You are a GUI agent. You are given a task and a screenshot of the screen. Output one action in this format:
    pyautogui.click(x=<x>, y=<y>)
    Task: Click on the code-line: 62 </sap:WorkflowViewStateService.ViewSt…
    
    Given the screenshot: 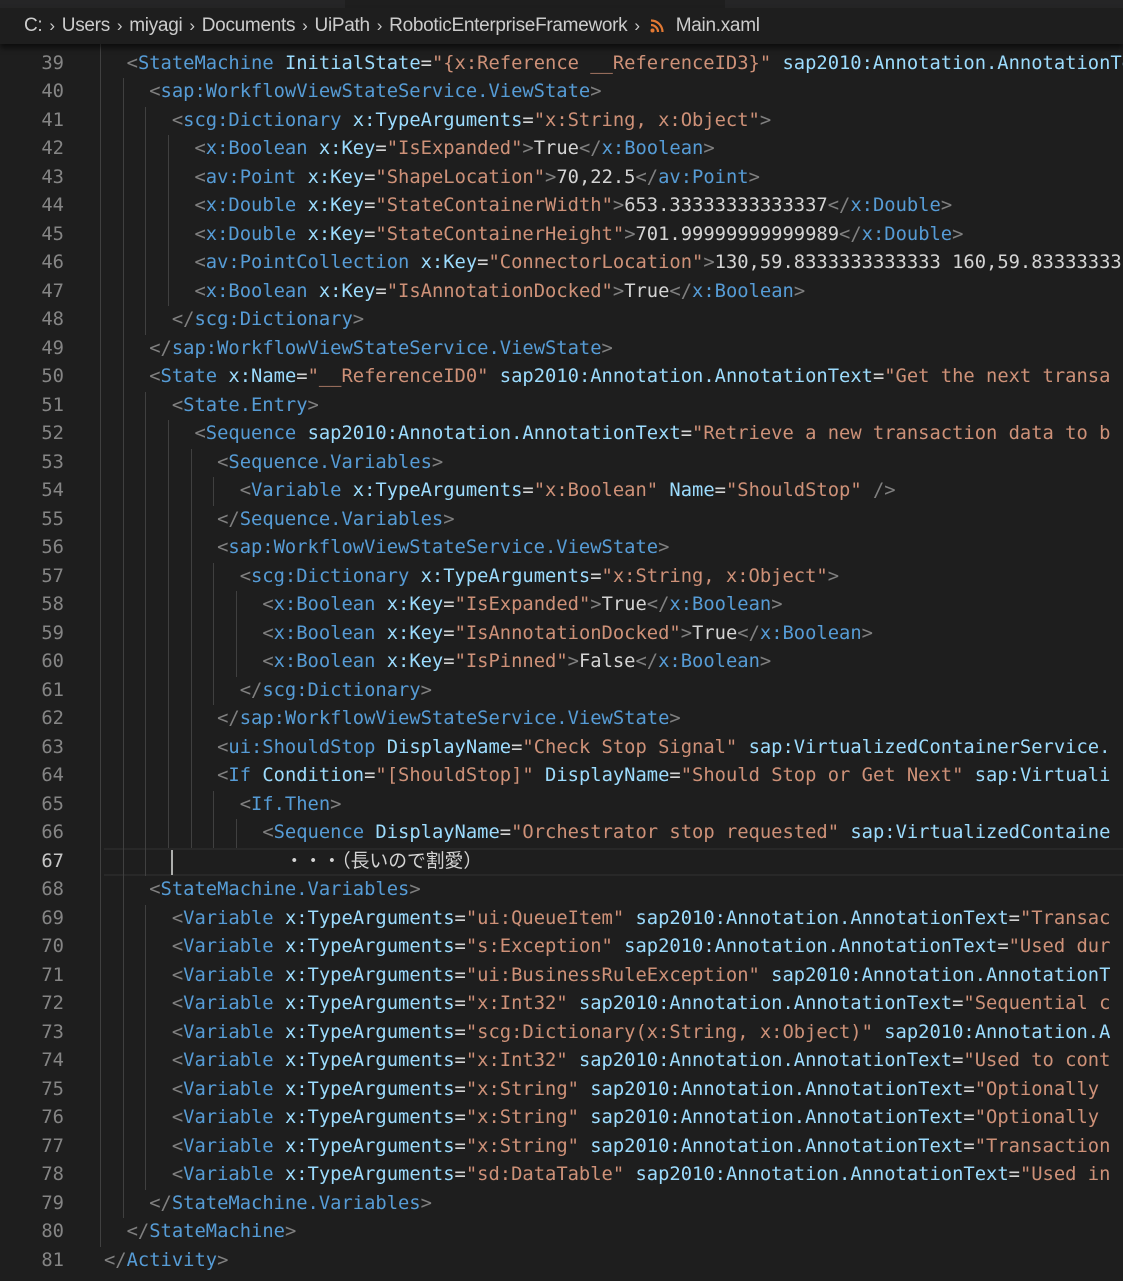 What is the action you would take?
    pyautogui.click(x=561, y=719)
    